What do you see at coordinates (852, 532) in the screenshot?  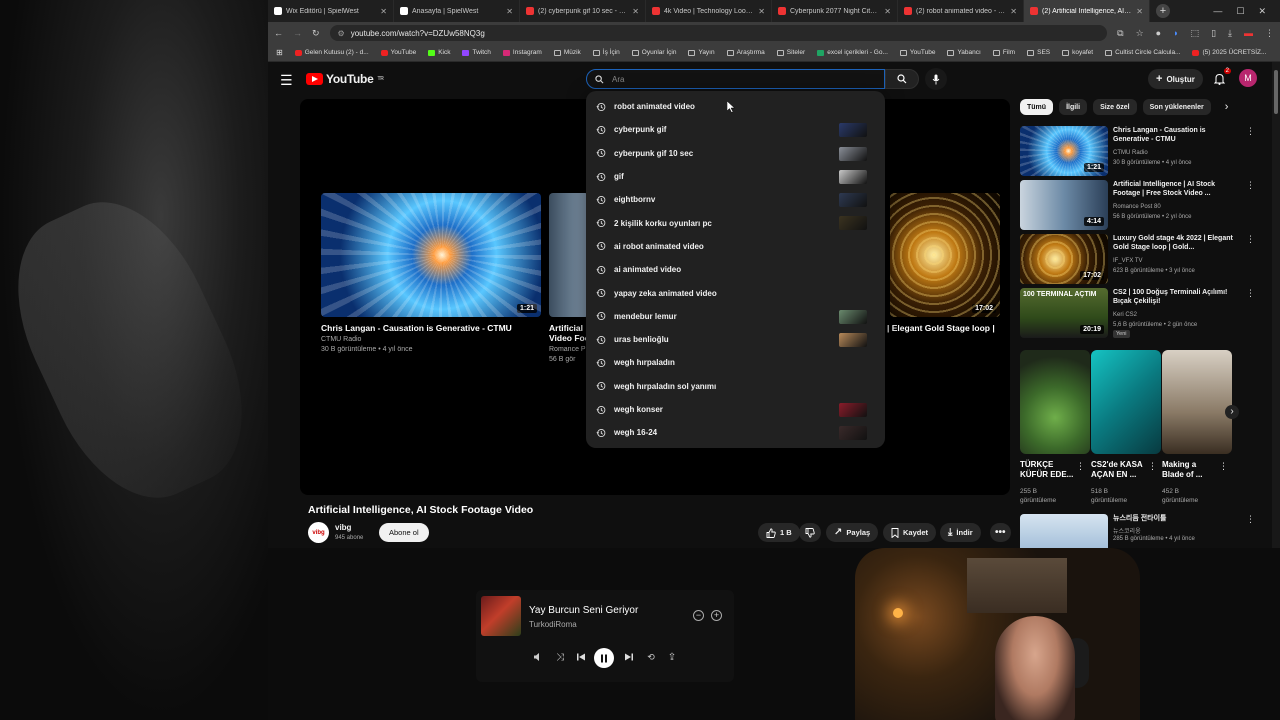 I see `share-button: ↗ Paylaş` at bounding box center [852, 532].